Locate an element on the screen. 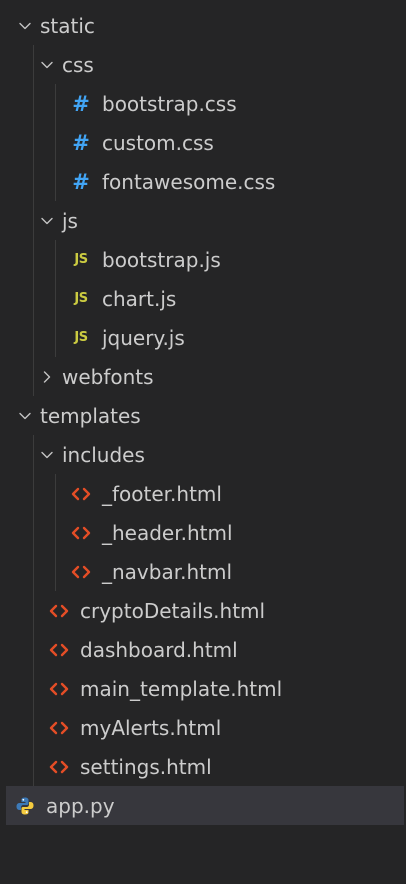 The width and height of the screenshot is (406, 884). file-item-dashboard-html: dashboard.html is located at coordinates (205, 649).